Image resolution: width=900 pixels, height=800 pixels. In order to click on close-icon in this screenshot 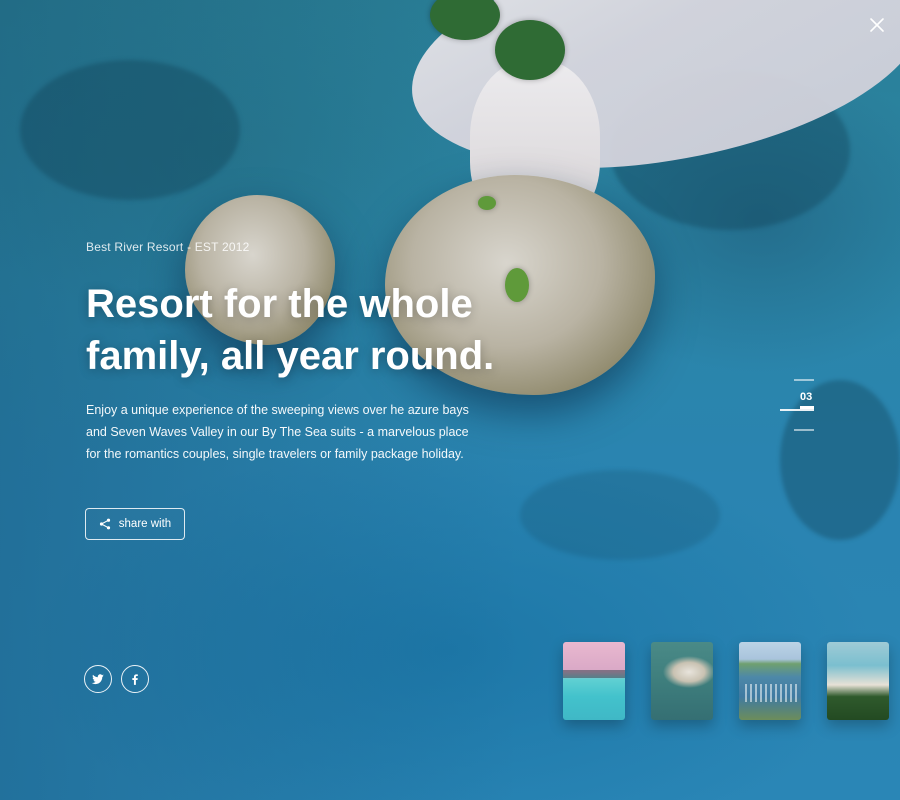, I will do `click(877, 25)`.